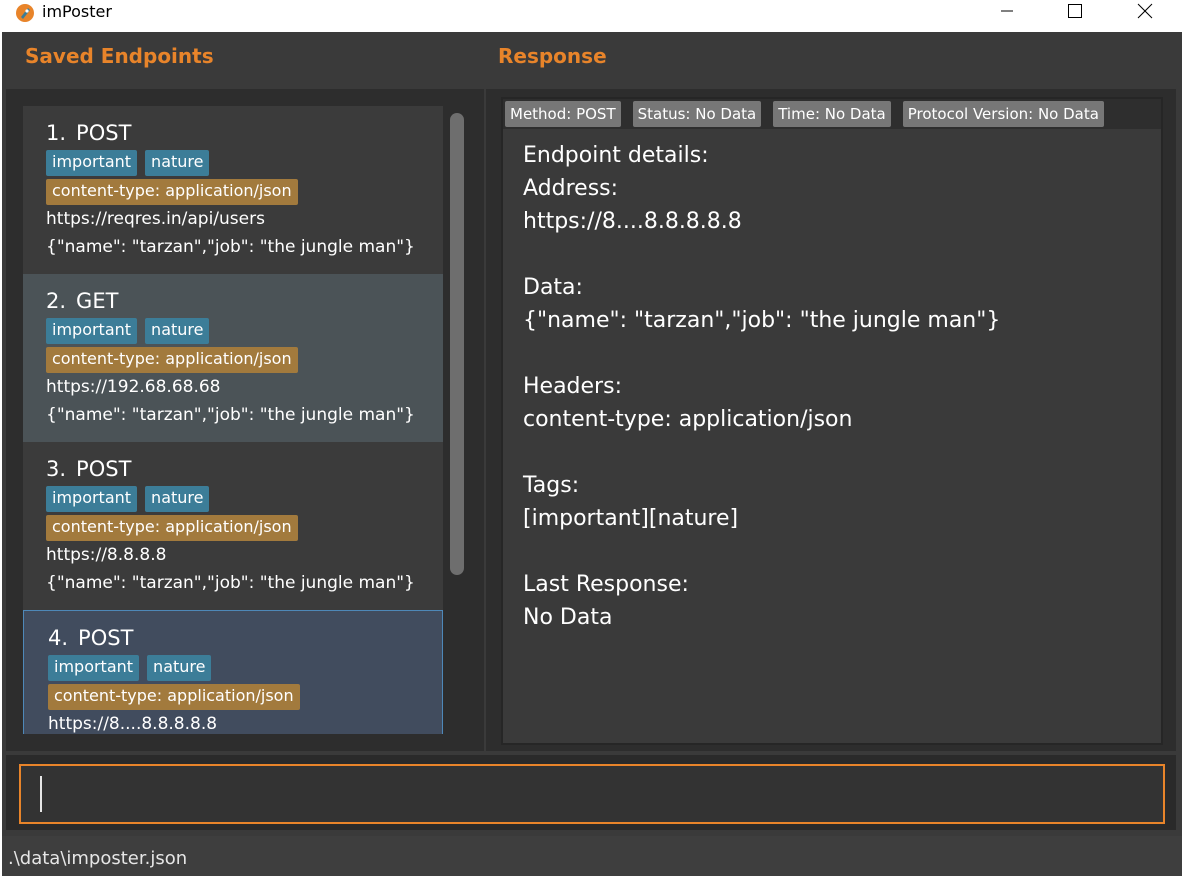 The width and height of the screenshot is (1184, 882). Describe the element at coordinates (592, 879) in the screenshot. I see `window-edge` at that location.